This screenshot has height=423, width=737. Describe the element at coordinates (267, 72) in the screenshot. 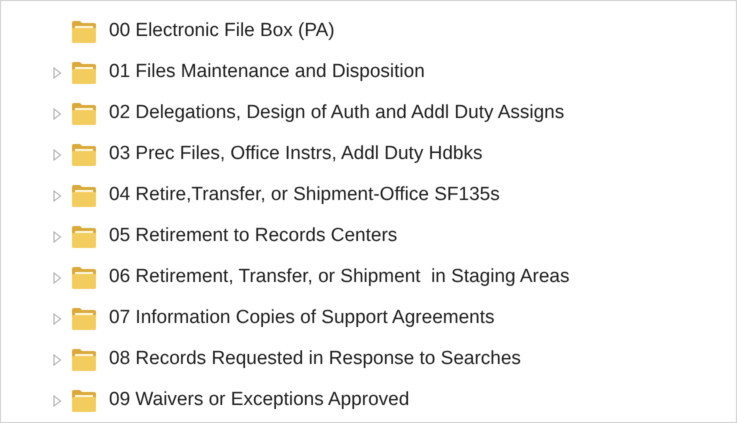

I see `folder-label: 01 Files Maintenance and Disposition` at that location.